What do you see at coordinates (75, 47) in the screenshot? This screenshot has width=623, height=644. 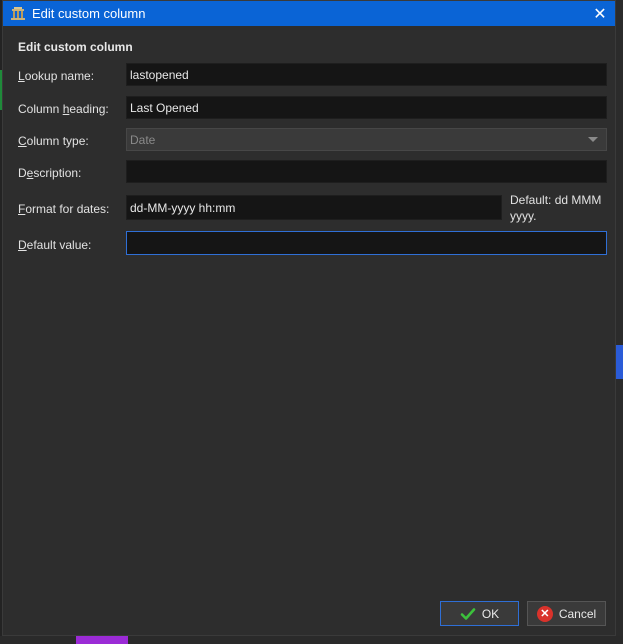 I see `section-title: Edit custom column` at bounding box center [75, 47].